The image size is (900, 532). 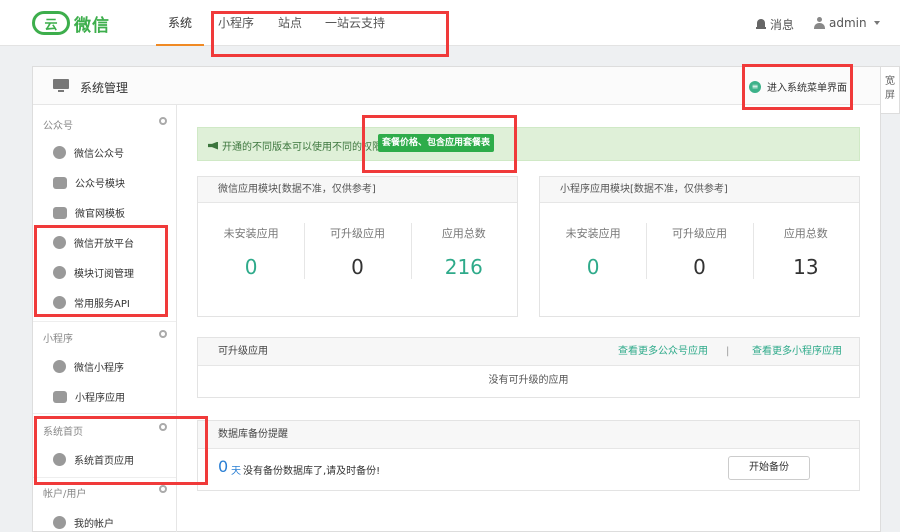 What do you see at coordinates (223, 466) in the screenshot?
I see `backup-days-count: 0` at bounding box center [223, 466].